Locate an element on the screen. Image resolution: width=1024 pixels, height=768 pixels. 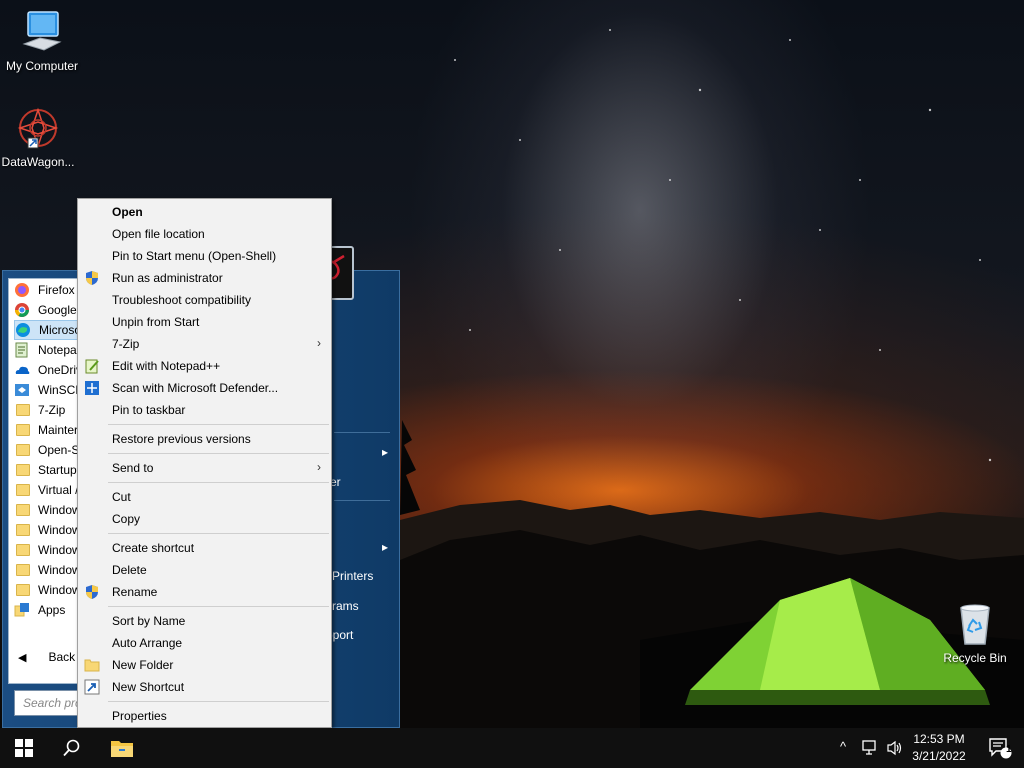
context-menu-item: Create shortcut is located at coordinates (204, 548).